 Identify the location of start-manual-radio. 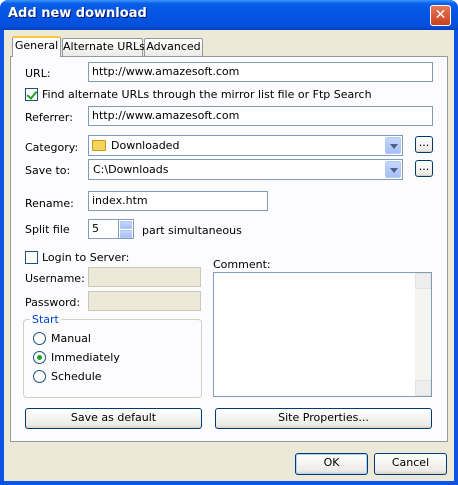
(39, 338).